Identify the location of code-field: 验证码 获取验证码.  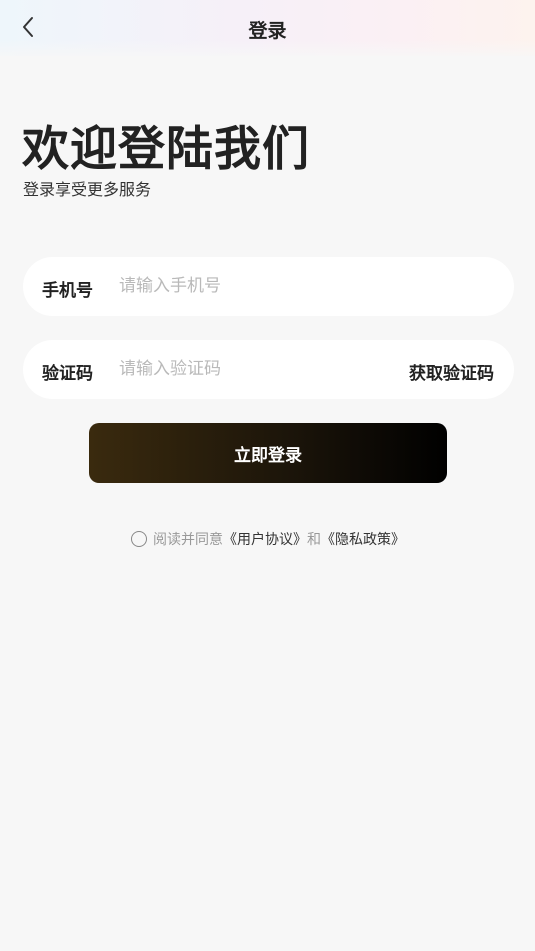
(268, 369).